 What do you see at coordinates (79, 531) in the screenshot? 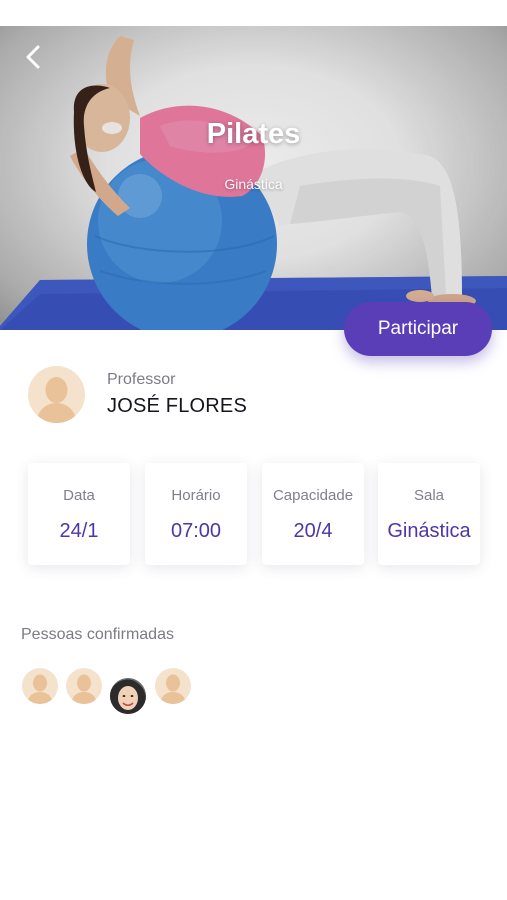
I see `date-value: 24/1` at bounding box center [79, 531].